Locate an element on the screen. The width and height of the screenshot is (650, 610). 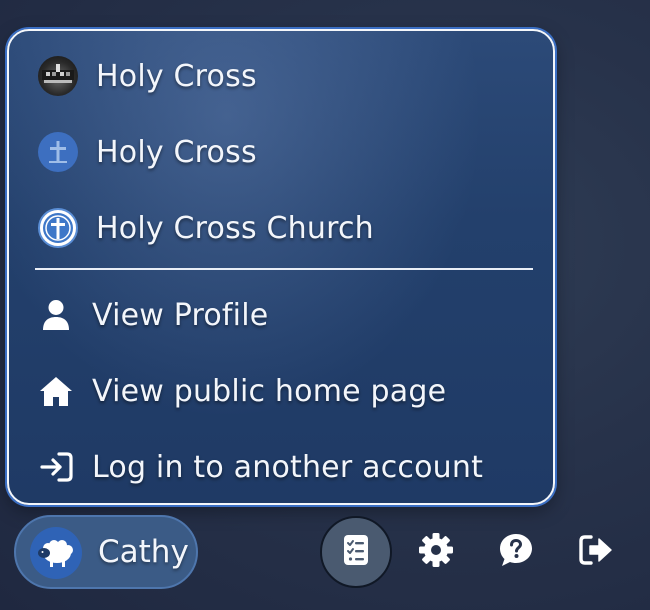
login-icon is located at coordinates (56, 467).